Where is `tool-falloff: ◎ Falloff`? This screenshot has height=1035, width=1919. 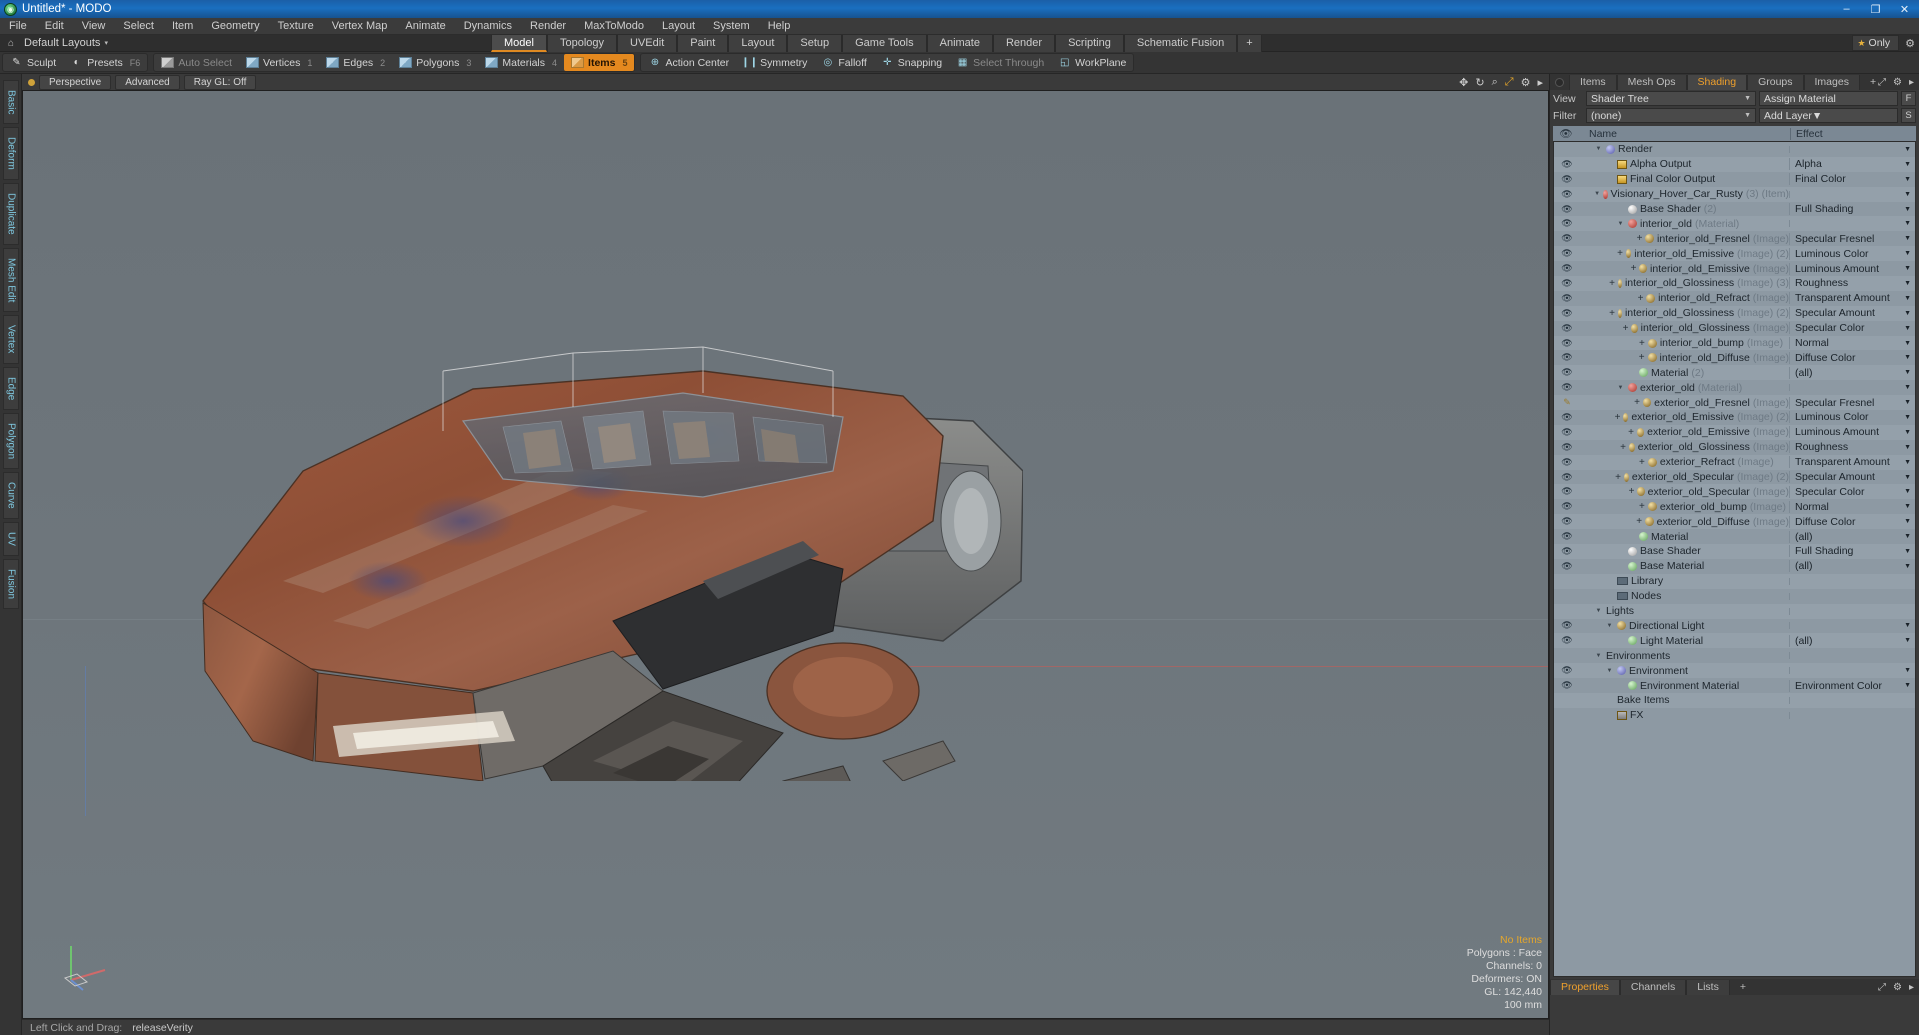
tool-falloff: ◎ Falloff is located at coordinates (843, 62).